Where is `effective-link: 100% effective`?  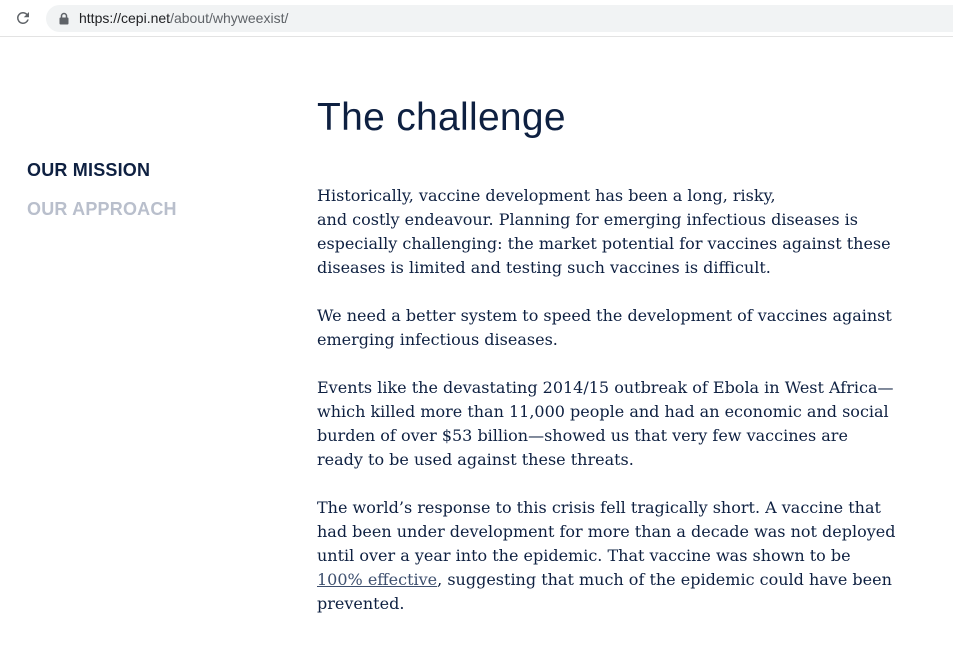 effective-link: 100% effective is located at coordinates (377, 579).